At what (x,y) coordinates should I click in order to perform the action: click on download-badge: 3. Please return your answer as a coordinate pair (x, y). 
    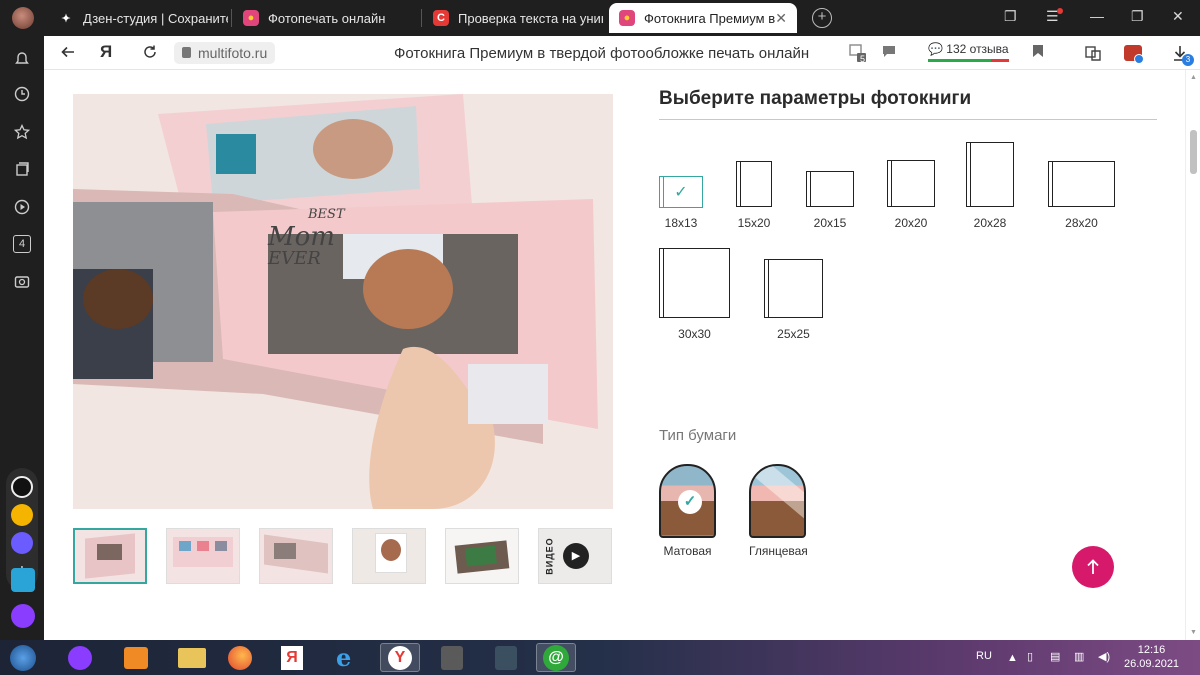
    Looking at the image, I should click on (1188, 60).